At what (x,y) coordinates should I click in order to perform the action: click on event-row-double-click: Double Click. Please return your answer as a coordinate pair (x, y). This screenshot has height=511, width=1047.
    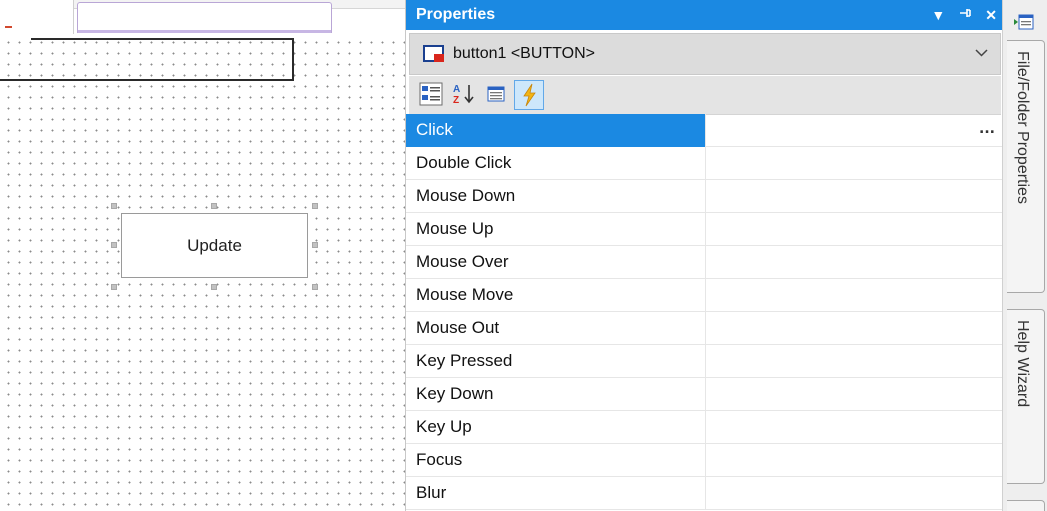
    Looking at the image, I should click on (704, 163).